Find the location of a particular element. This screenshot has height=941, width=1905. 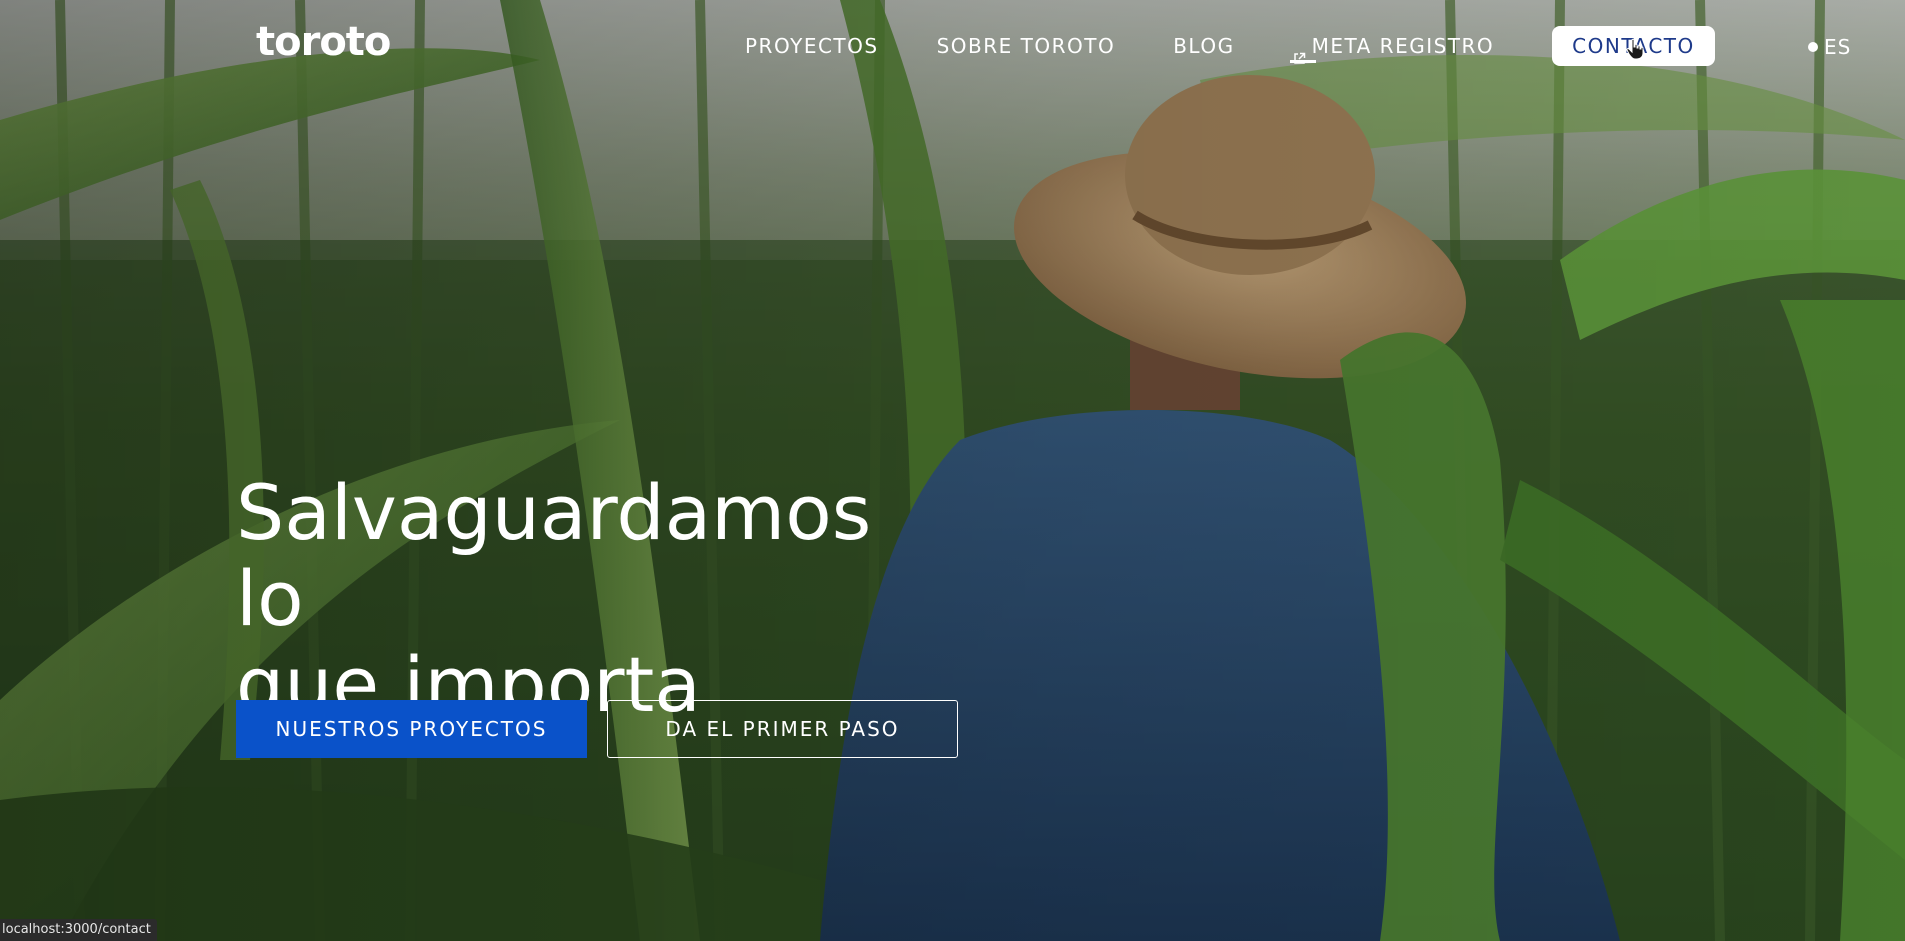

language-selector: ES is located at coordinates (1829, 47).